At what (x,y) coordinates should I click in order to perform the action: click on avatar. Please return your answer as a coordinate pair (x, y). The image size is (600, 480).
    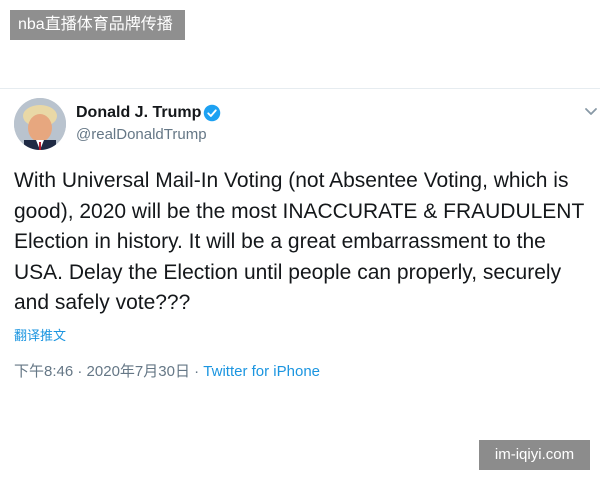
    Looking at the image, I should click on (40, 124).